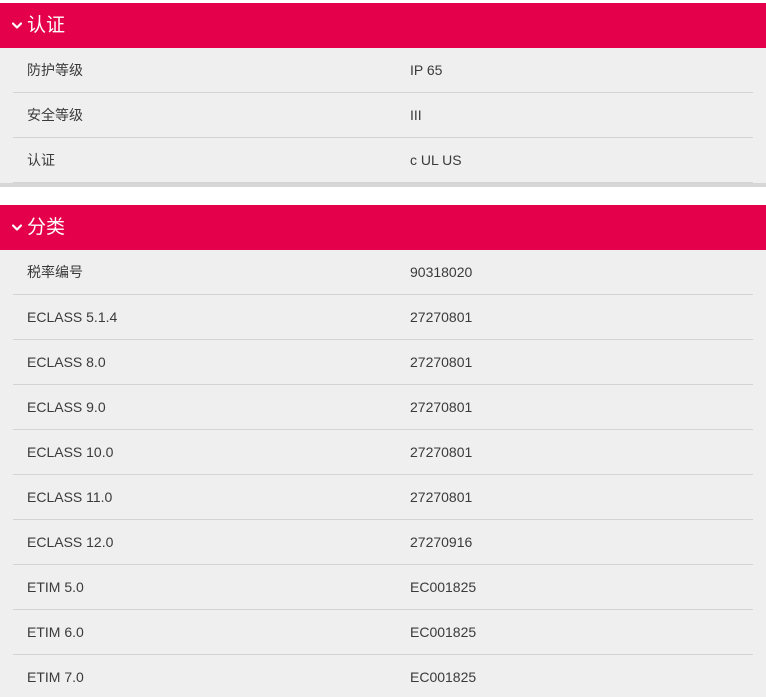 This screenshot has height=697, width=766. I want to click on section-header-certification: 认证, so click(383, 25).